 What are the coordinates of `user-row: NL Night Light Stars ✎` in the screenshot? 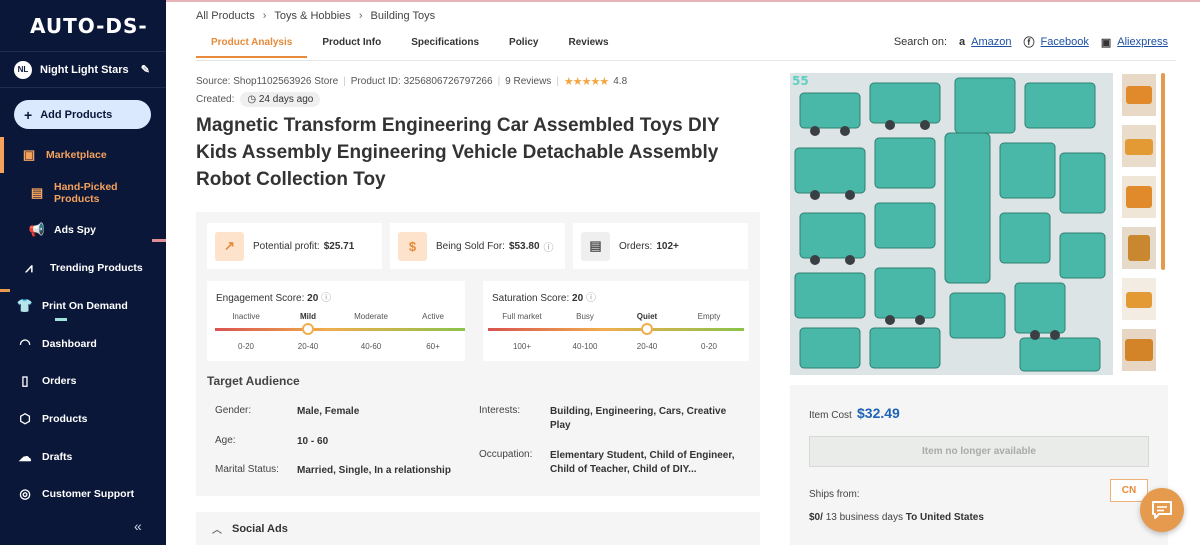 It's located at (83, 70).